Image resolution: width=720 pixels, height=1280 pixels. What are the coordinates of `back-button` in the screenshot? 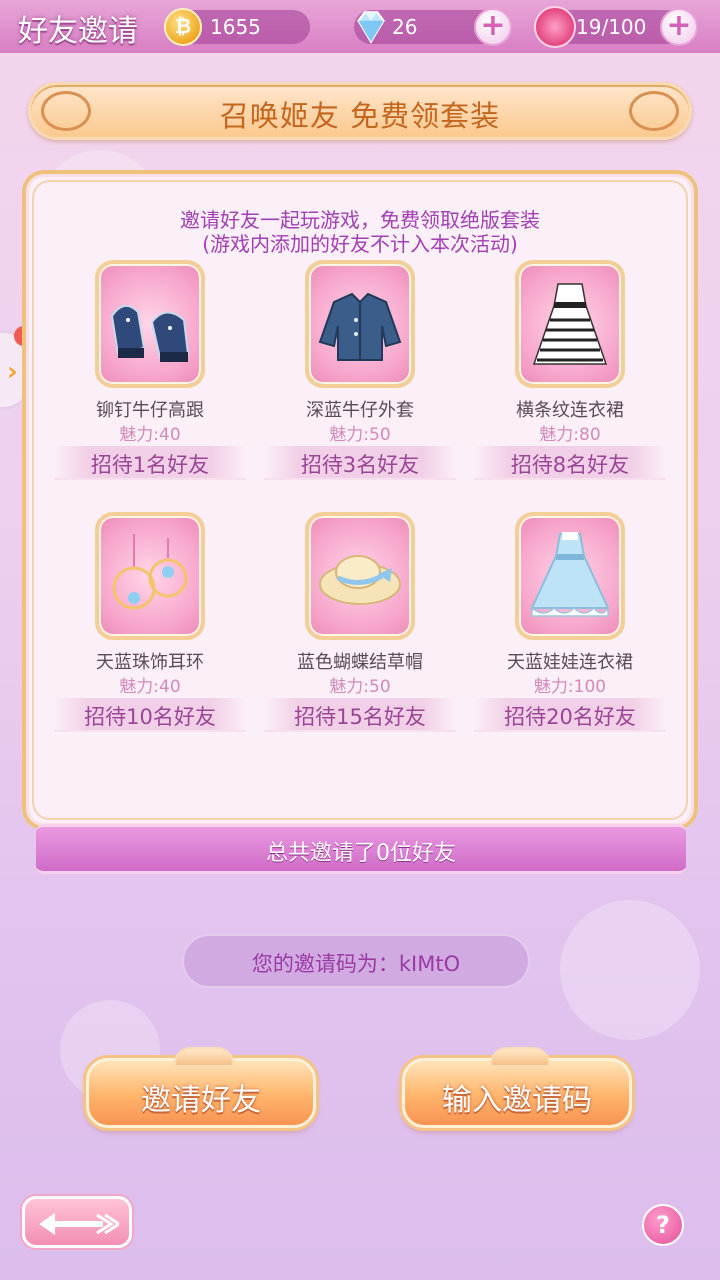 It's located at (77, 1222).